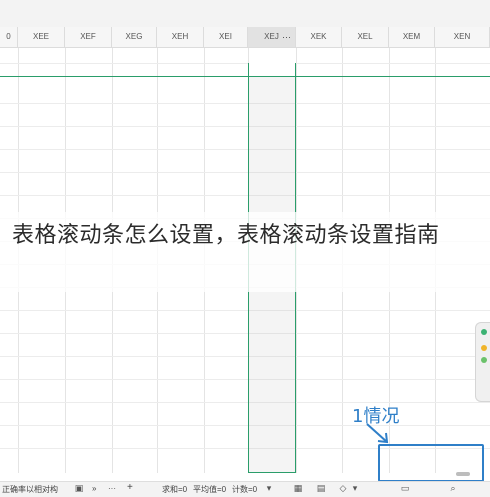 The image size is (490, 497). I want to click on column-header-label: XEN, so click(462, 36).